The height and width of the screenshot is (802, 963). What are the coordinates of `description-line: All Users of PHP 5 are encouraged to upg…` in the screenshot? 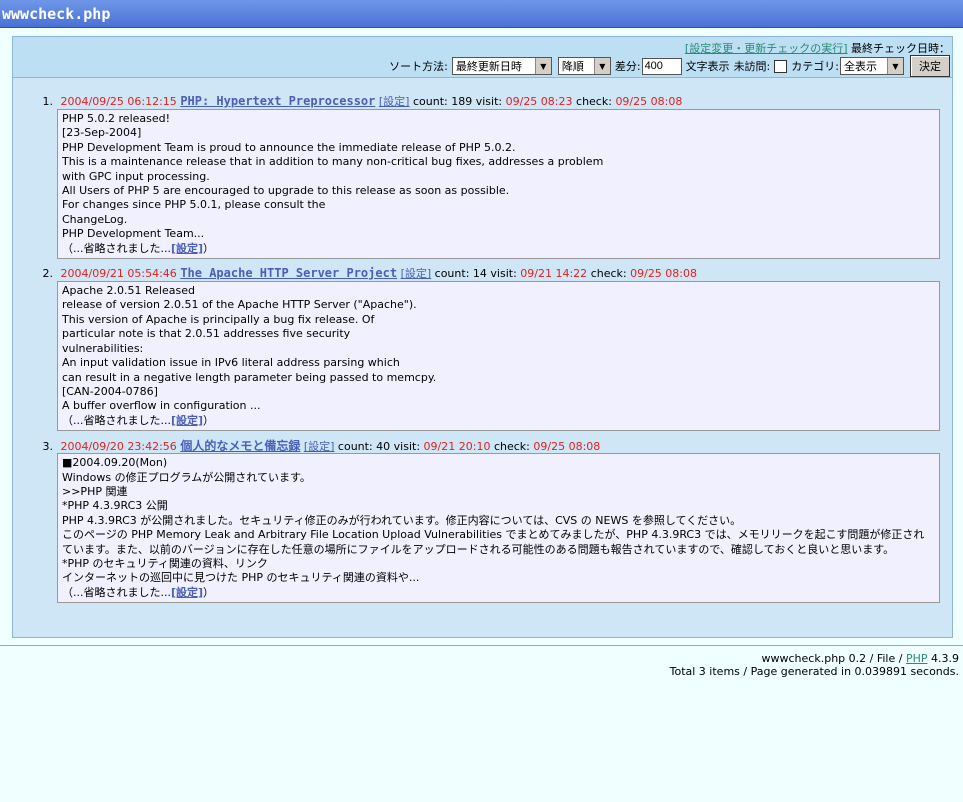 It's located at (286, 191).